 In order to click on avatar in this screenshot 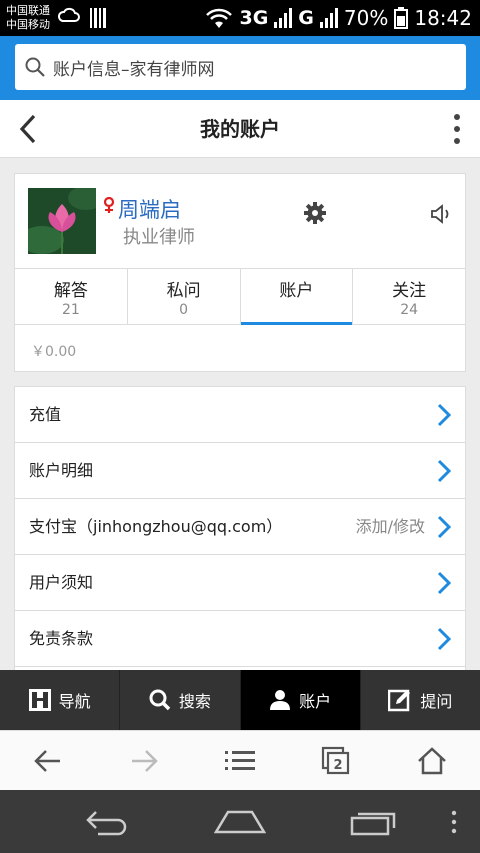, I will do `click(62, 221)`.